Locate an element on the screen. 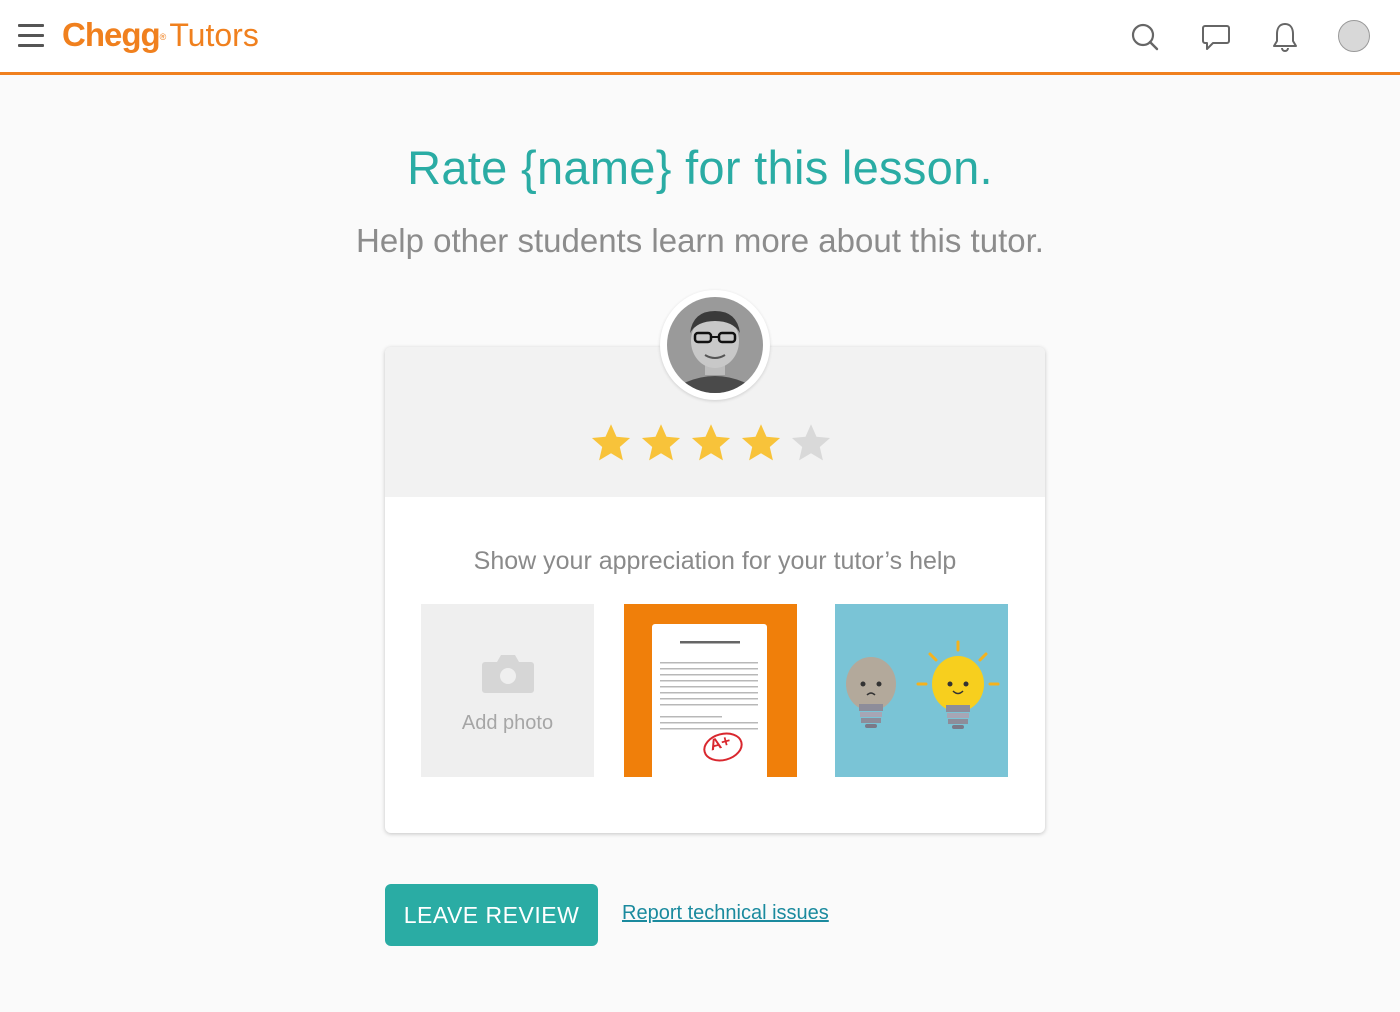 The width and height of the screenshot is (1400, 1012). bell-icon is located at coordinates (1285, 37).